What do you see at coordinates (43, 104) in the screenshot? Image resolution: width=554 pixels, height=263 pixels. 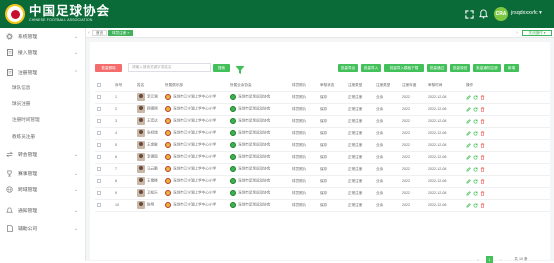 I see `sidebar-subitem-player-registration: 球员注册` at bounding box center [43, 104].